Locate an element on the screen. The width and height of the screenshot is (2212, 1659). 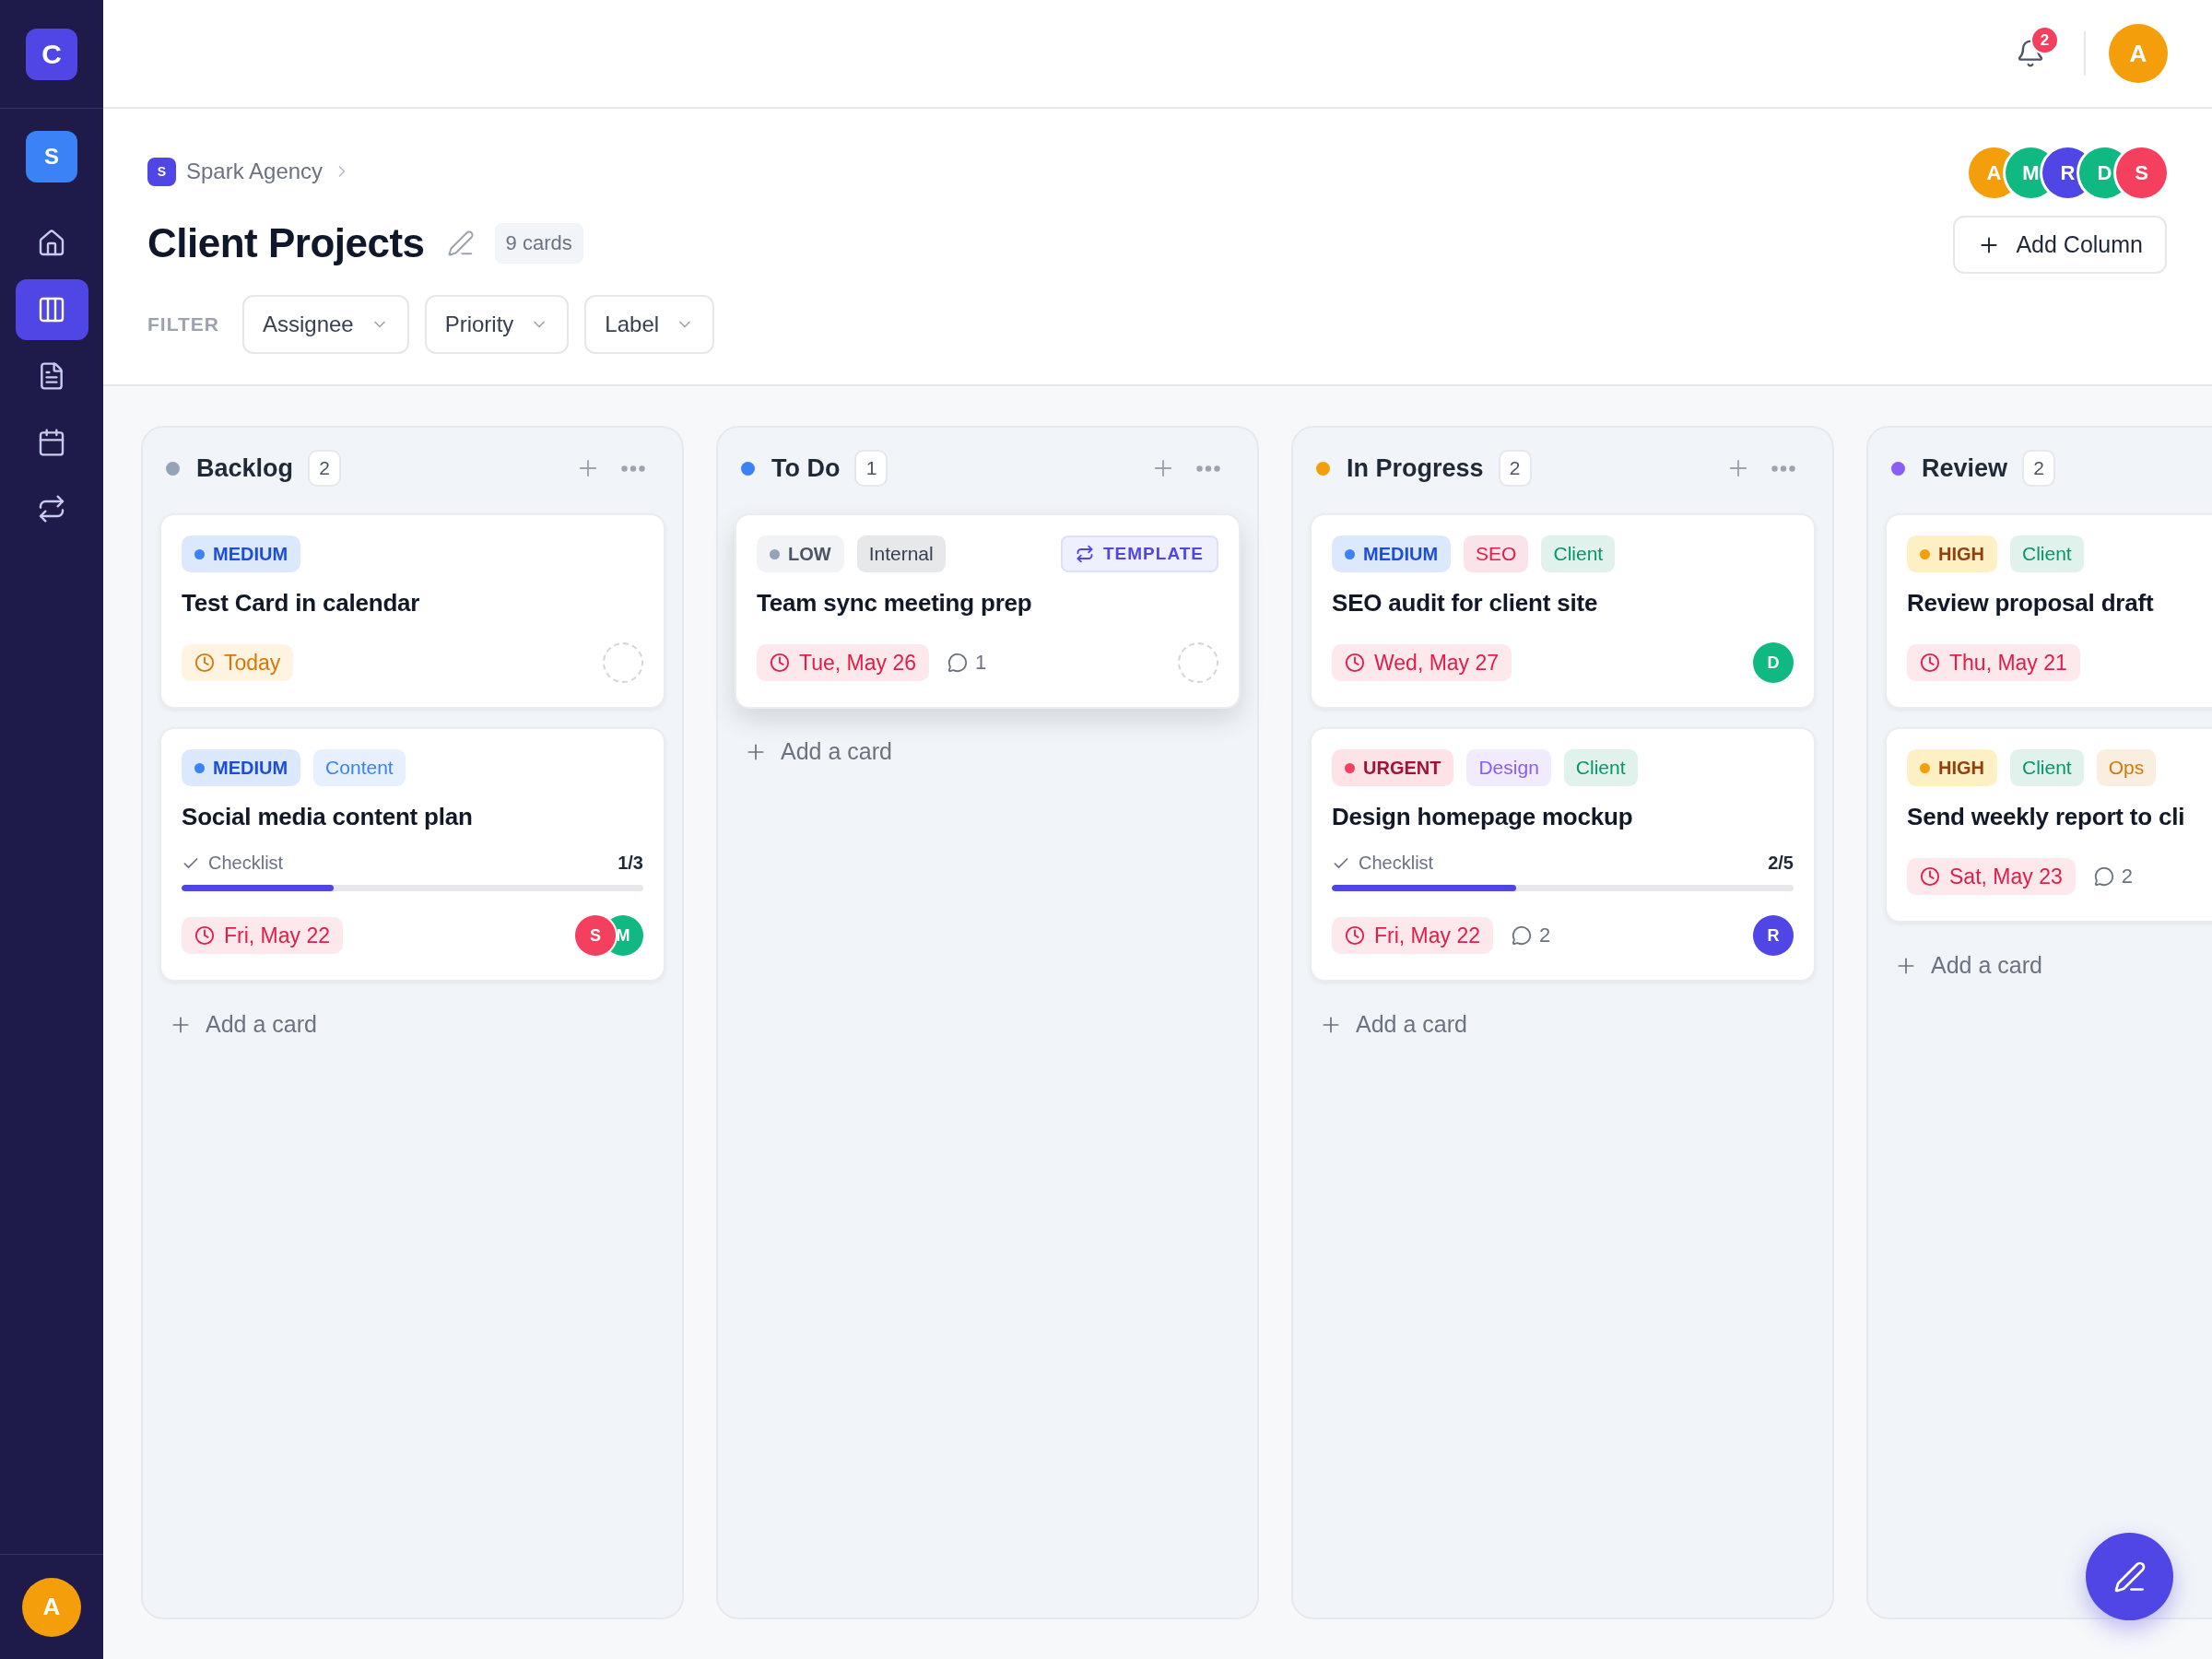
filter-dropdown: Assignee is located at coordinates (325, 324).